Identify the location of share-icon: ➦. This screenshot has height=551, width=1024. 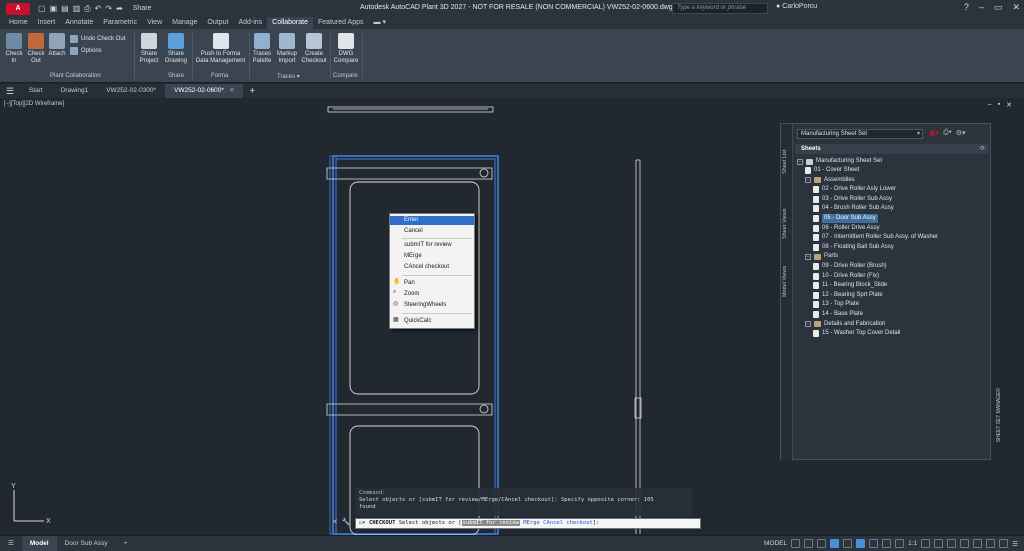
(119, 8).